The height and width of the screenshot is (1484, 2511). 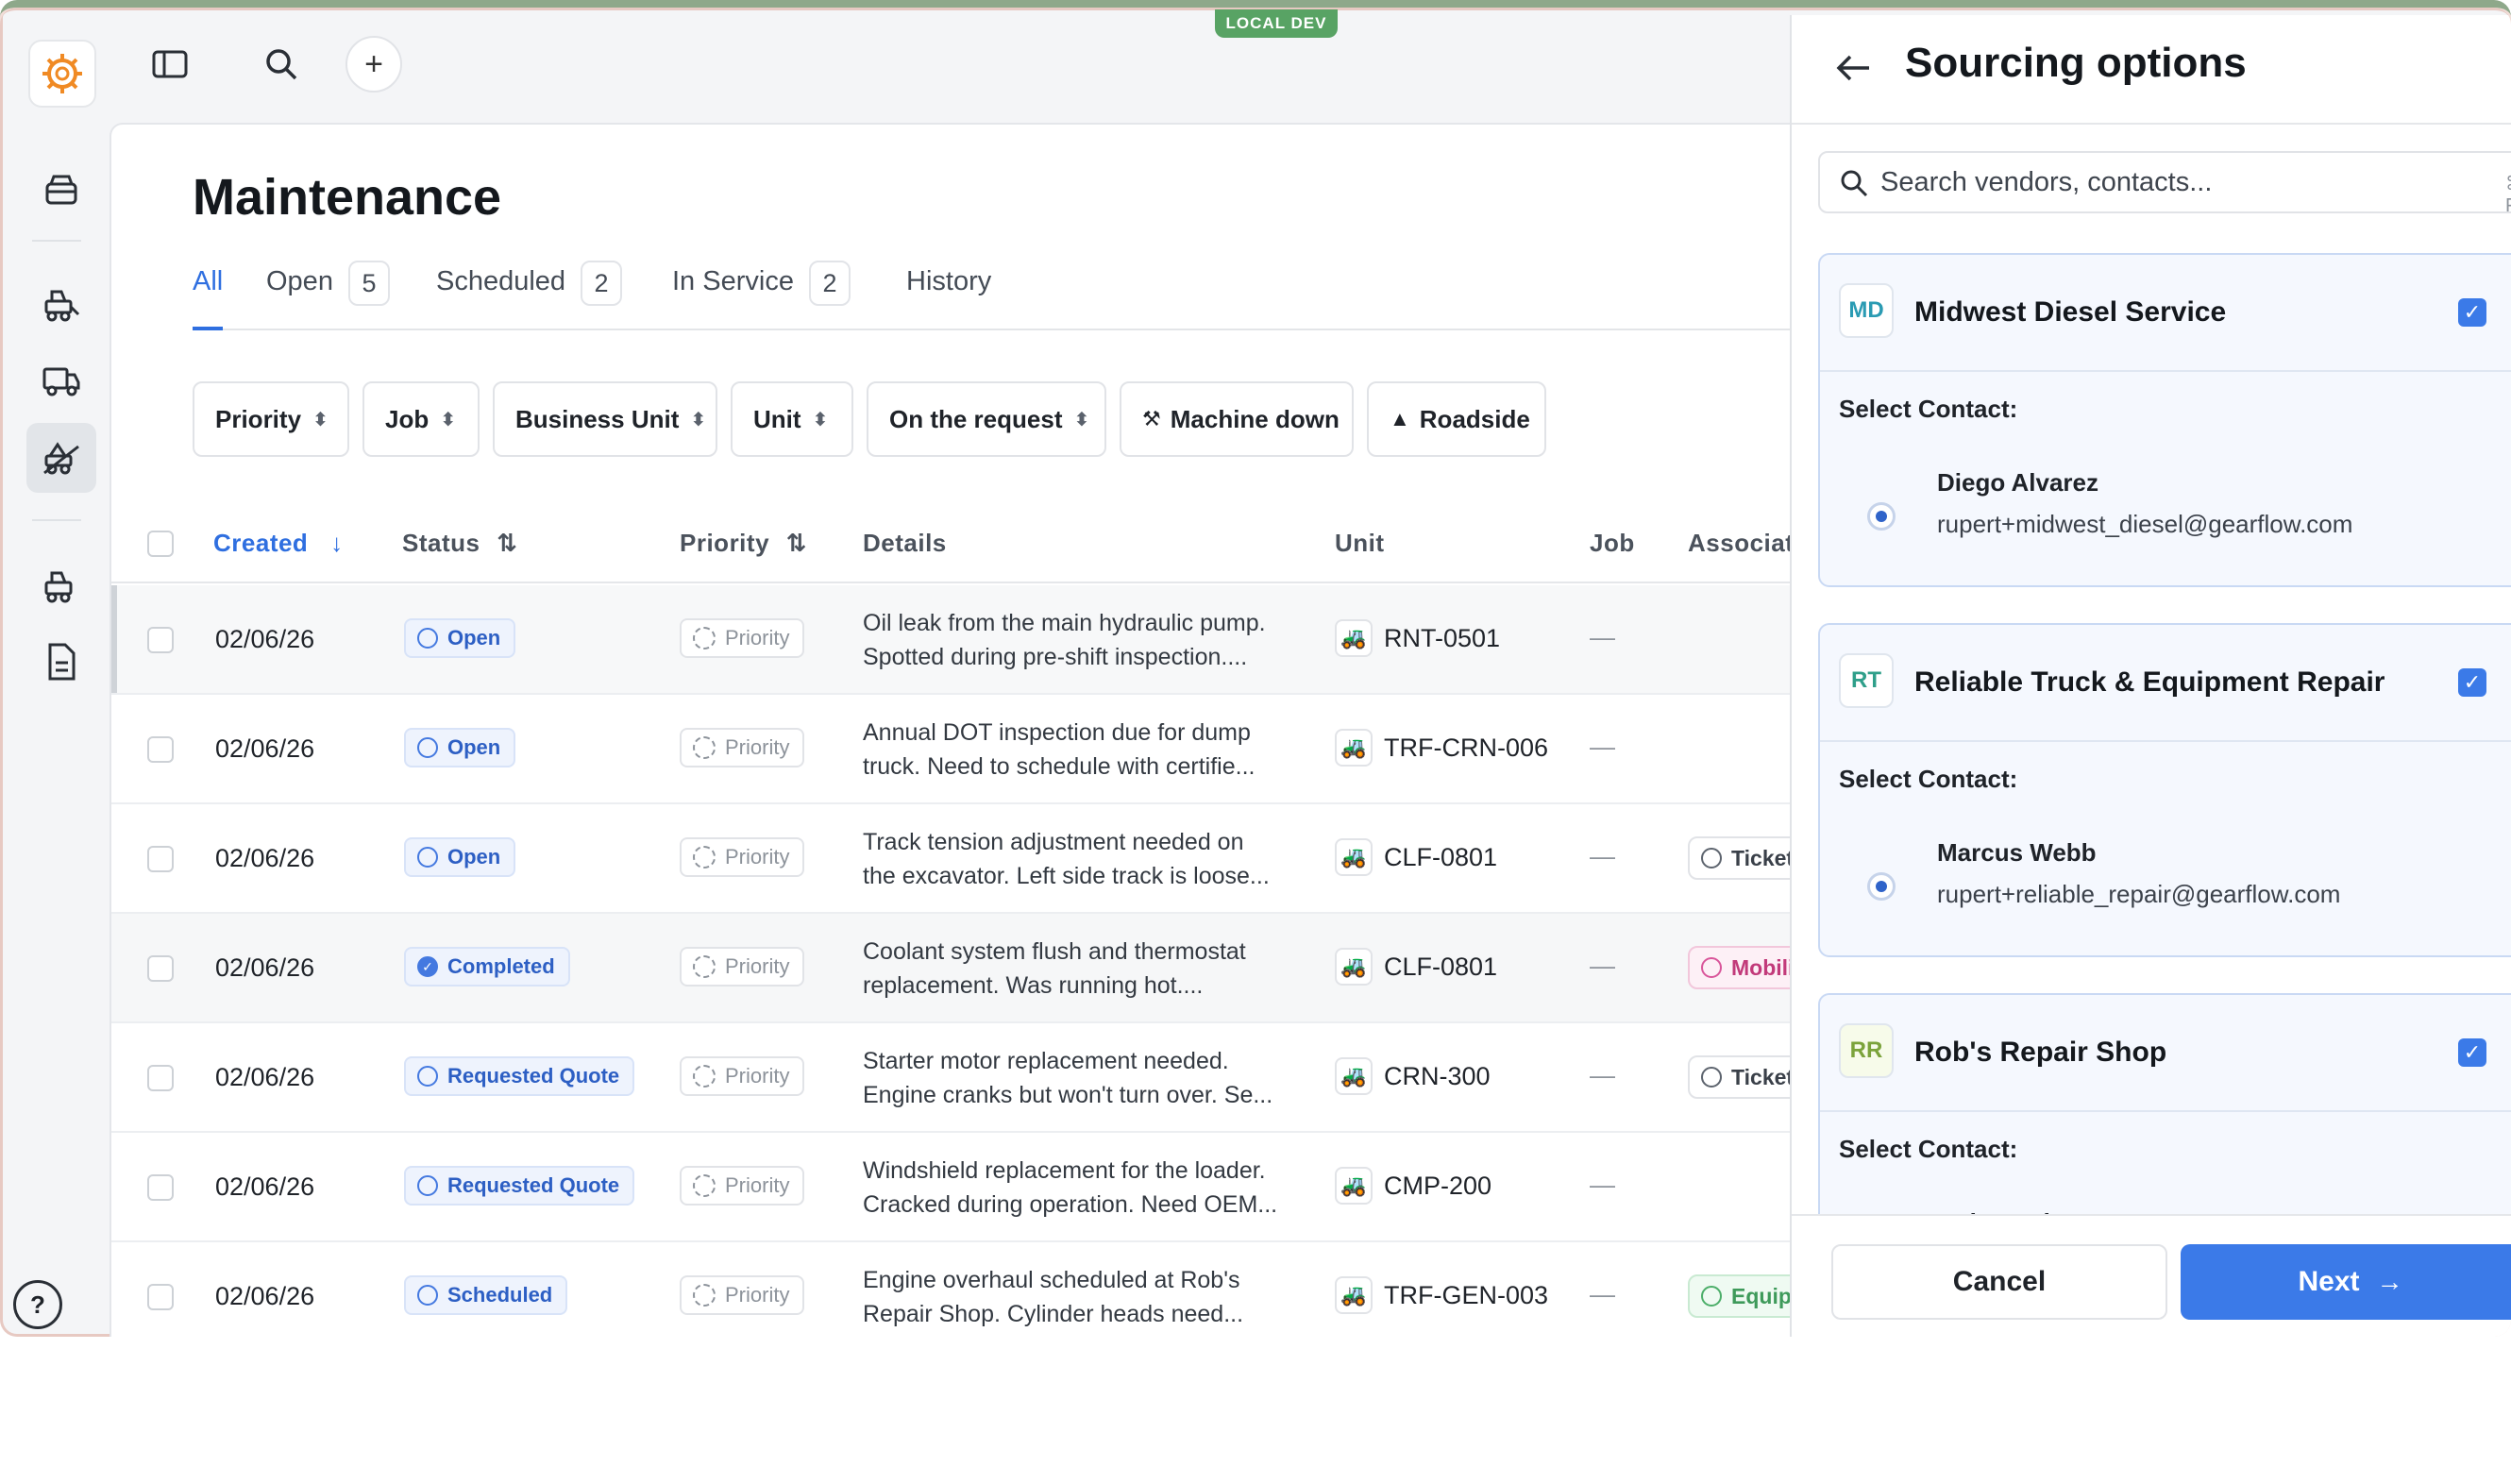 What do you see at coordinates (2040, 1052) in the screenshot?
I see `vendor-name: Rob's Repair Shop` at bounding box center [2040, 1052].